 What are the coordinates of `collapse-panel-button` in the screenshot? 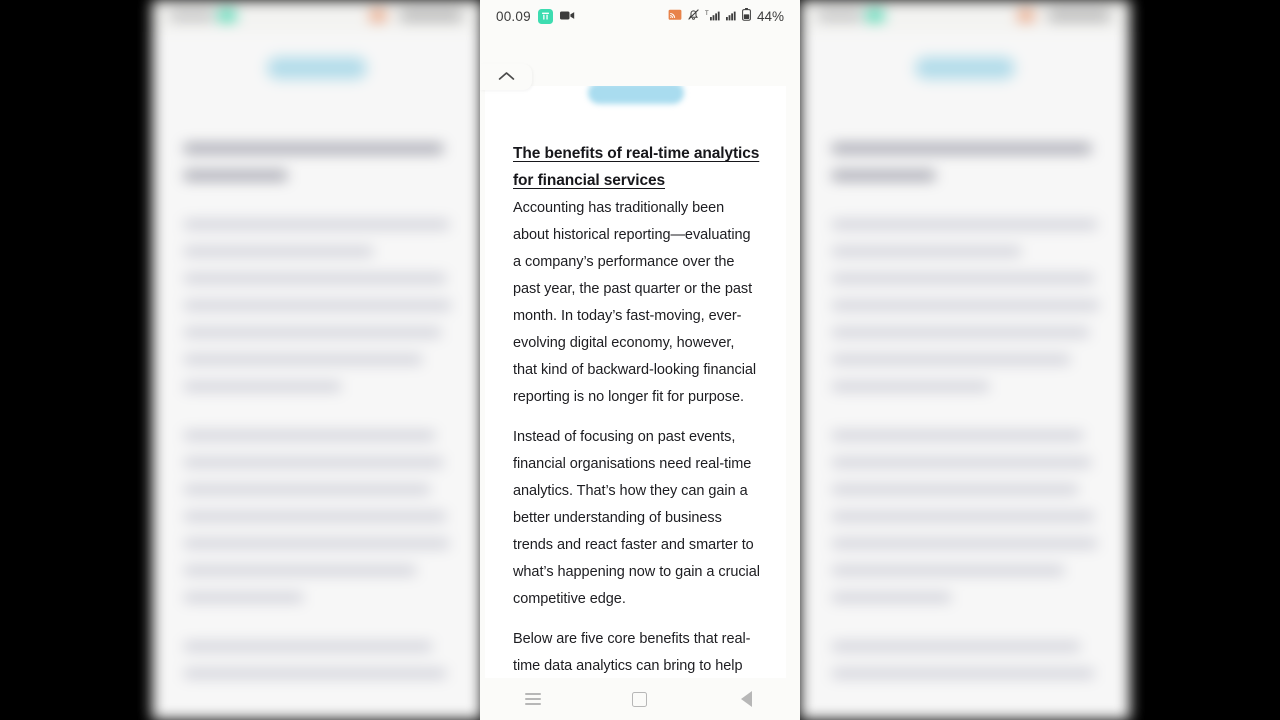 It's located at (506, 77).